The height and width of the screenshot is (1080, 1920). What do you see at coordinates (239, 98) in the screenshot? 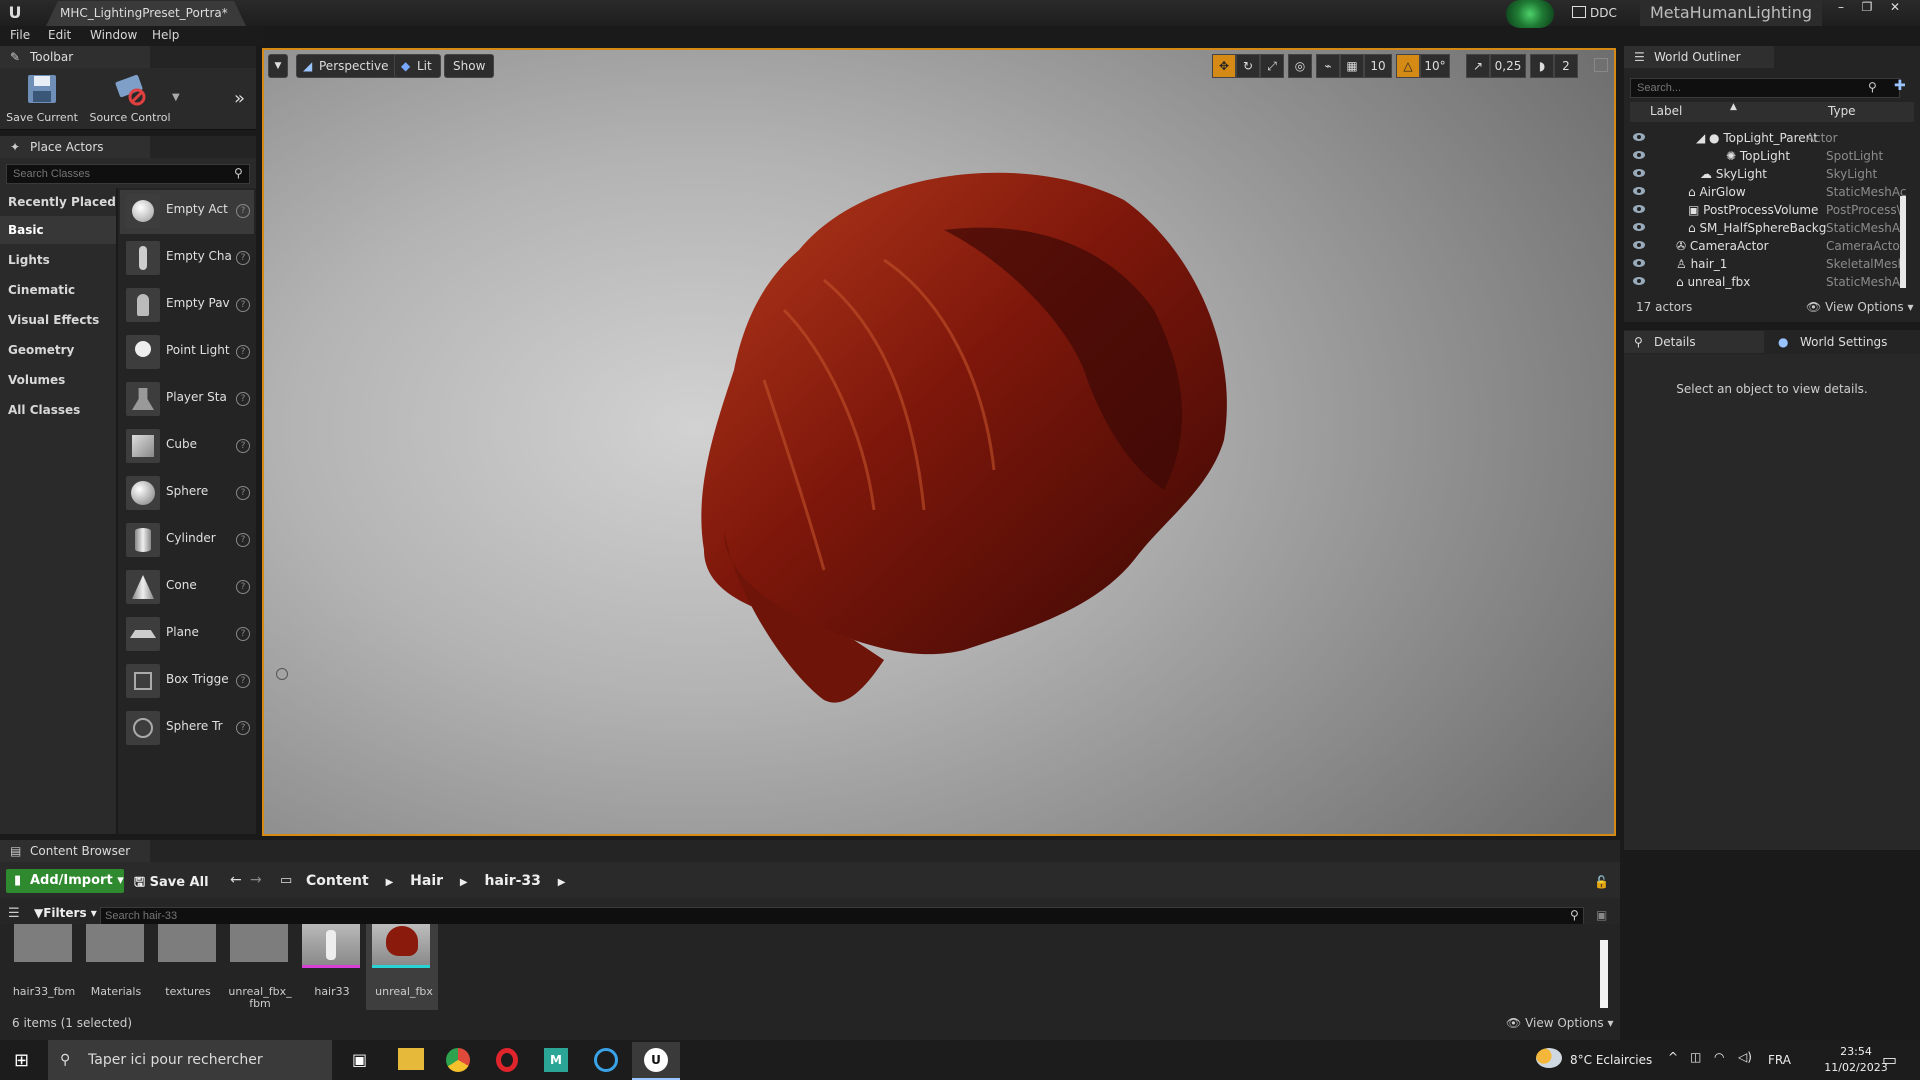
I see `expand-toolbar-icon: »` at bounding box center [239, 98].